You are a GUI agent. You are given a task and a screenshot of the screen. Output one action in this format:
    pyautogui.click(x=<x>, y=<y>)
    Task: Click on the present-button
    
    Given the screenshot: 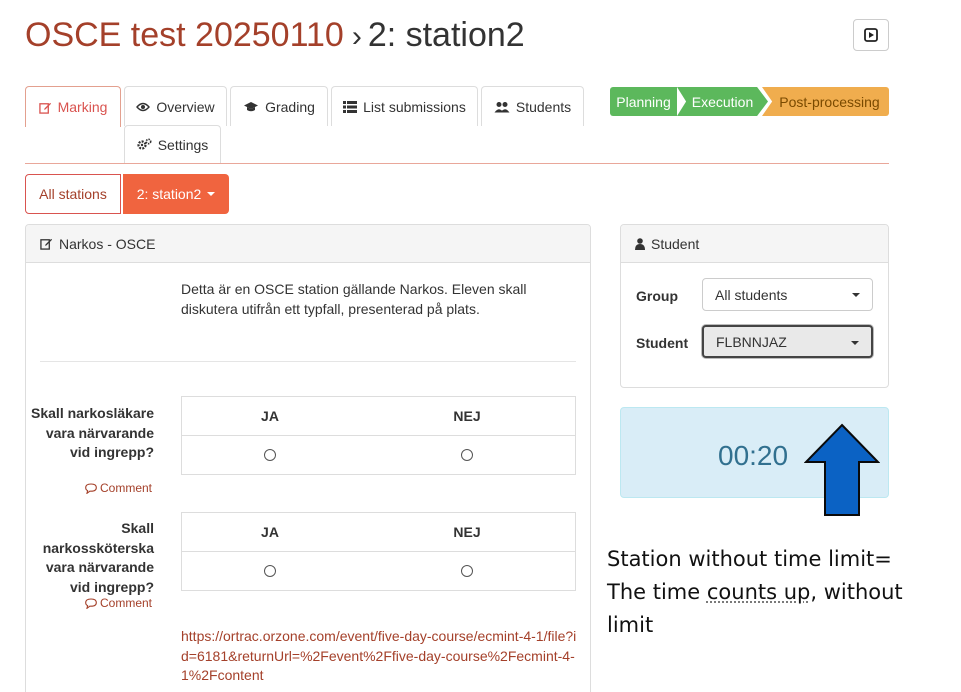 What is the action you would take?
    pyautogui.click(x=871, y=35)
    